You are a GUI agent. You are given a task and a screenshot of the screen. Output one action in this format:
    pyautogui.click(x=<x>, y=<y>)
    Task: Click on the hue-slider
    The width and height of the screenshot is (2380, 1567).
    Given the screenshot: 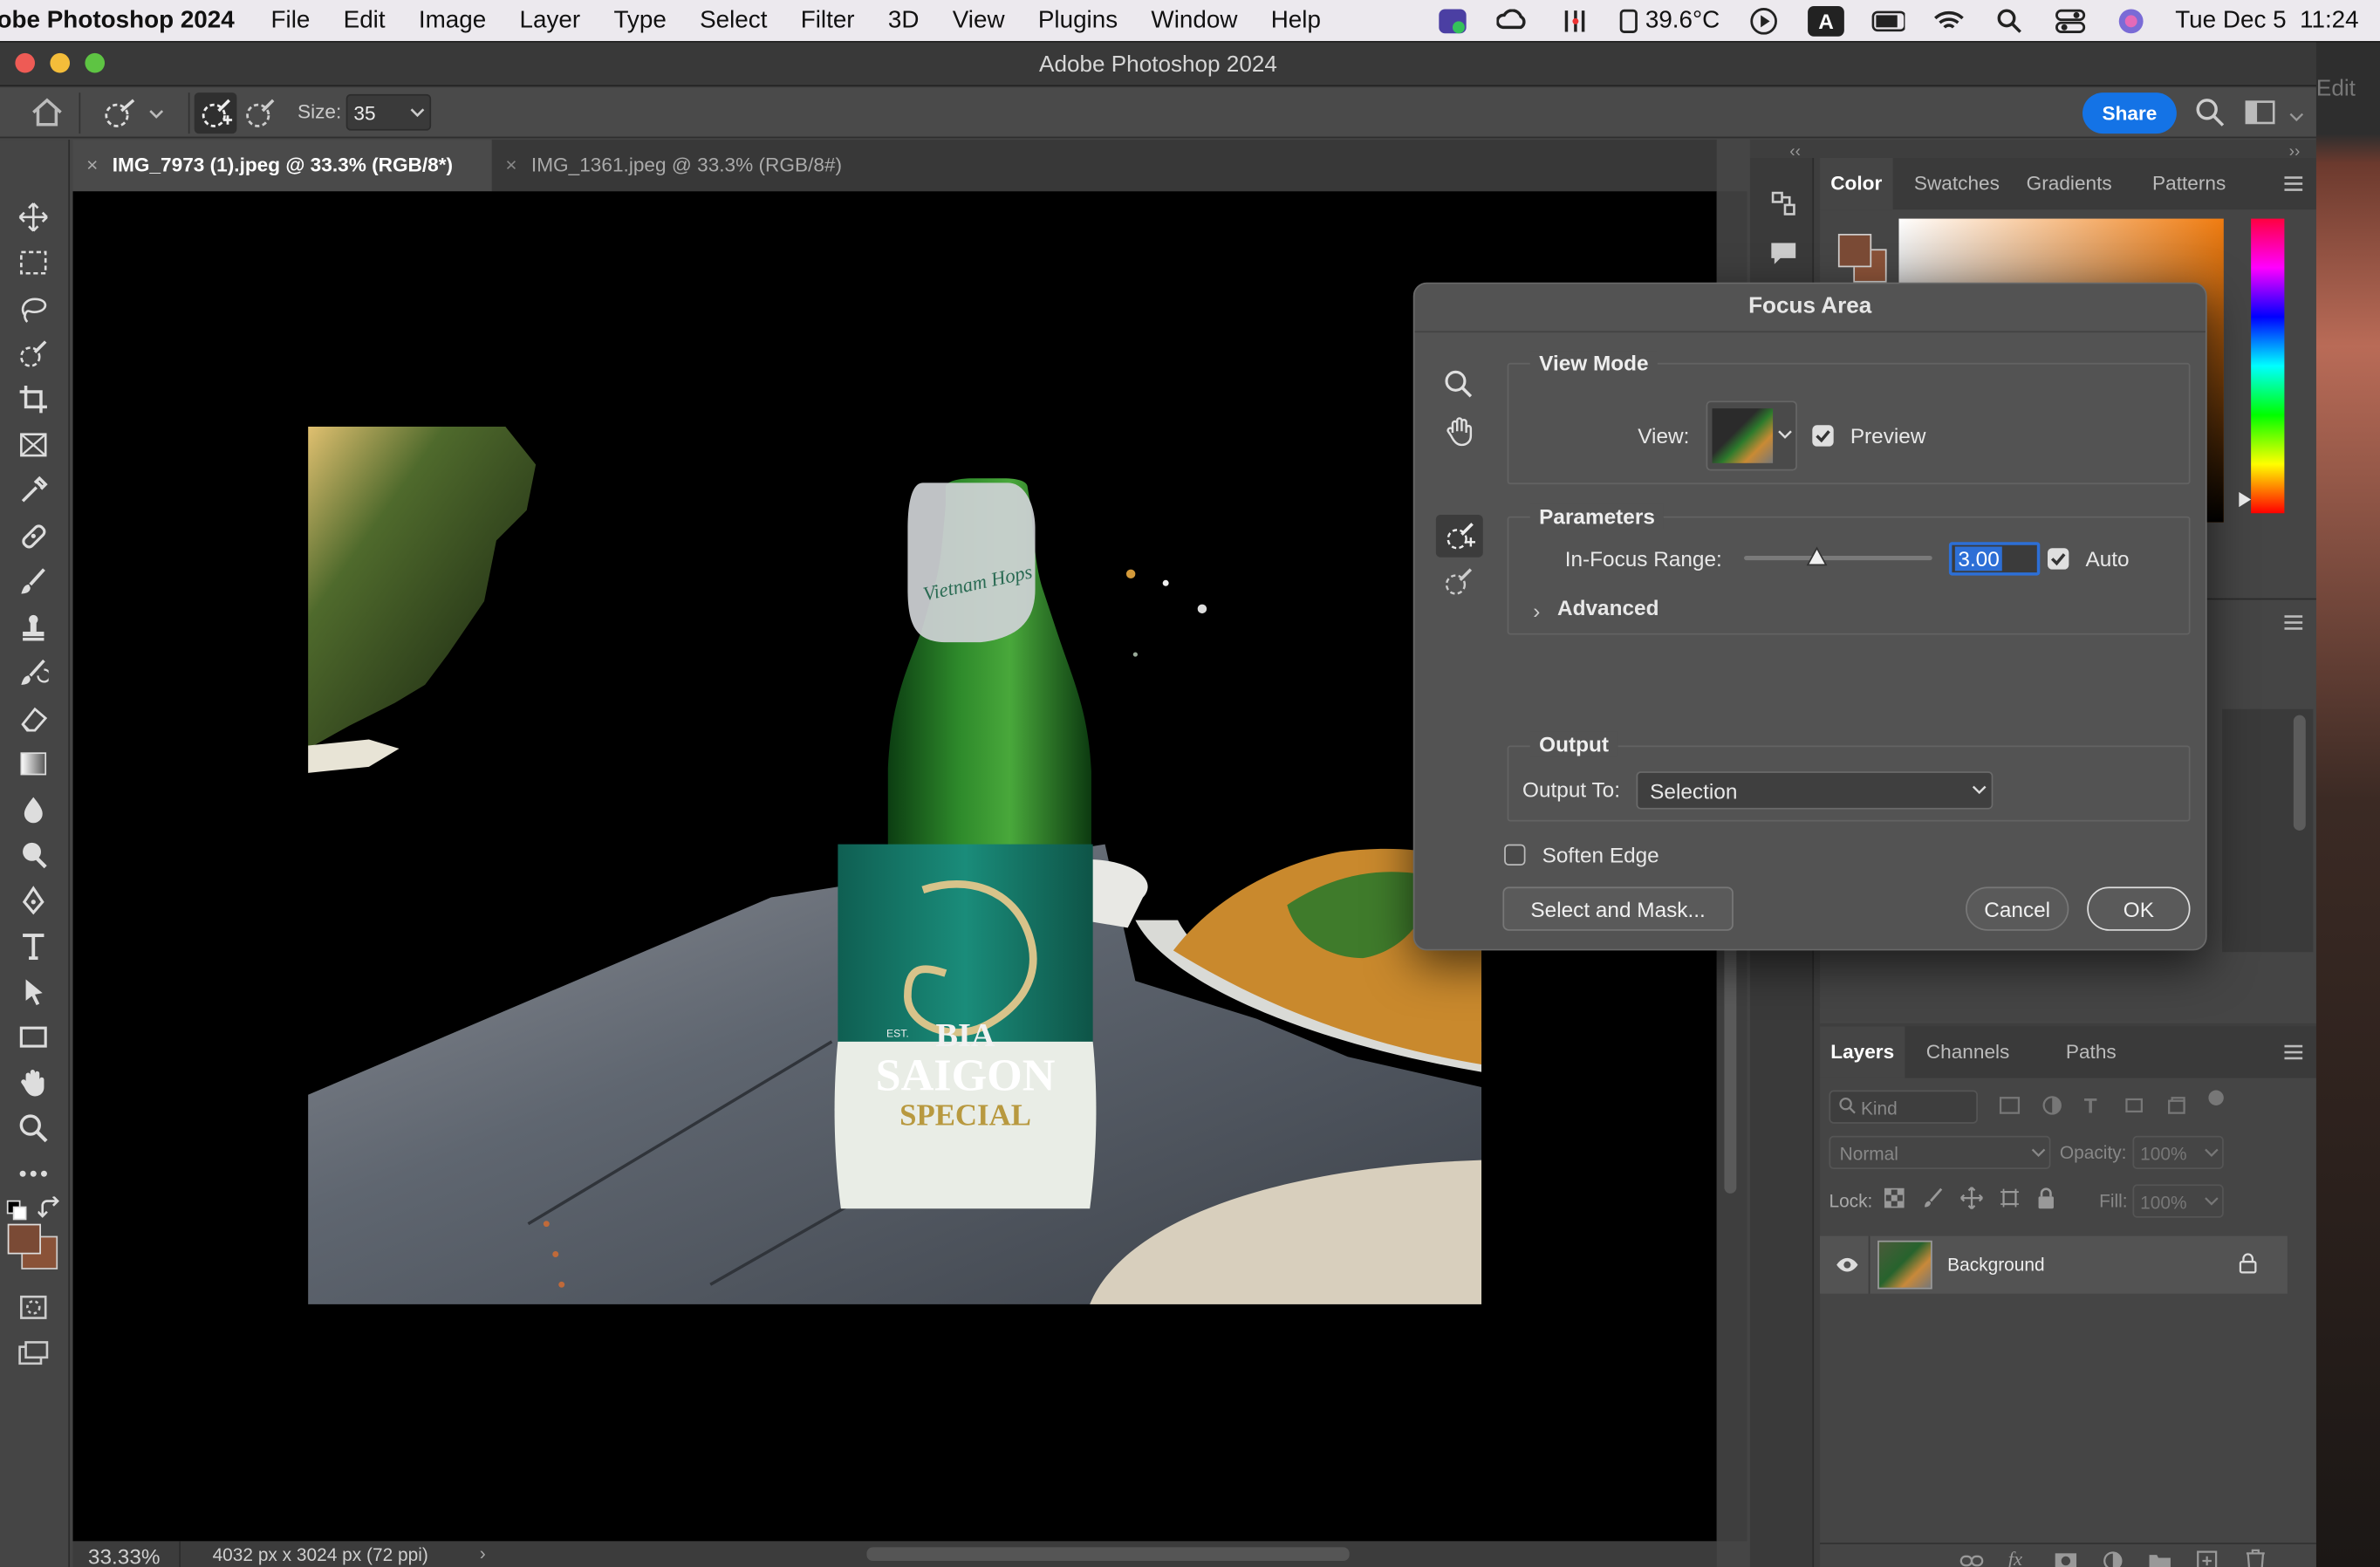 What is the action you would take?
    pyautogui.click(x=2268, y=366)
    